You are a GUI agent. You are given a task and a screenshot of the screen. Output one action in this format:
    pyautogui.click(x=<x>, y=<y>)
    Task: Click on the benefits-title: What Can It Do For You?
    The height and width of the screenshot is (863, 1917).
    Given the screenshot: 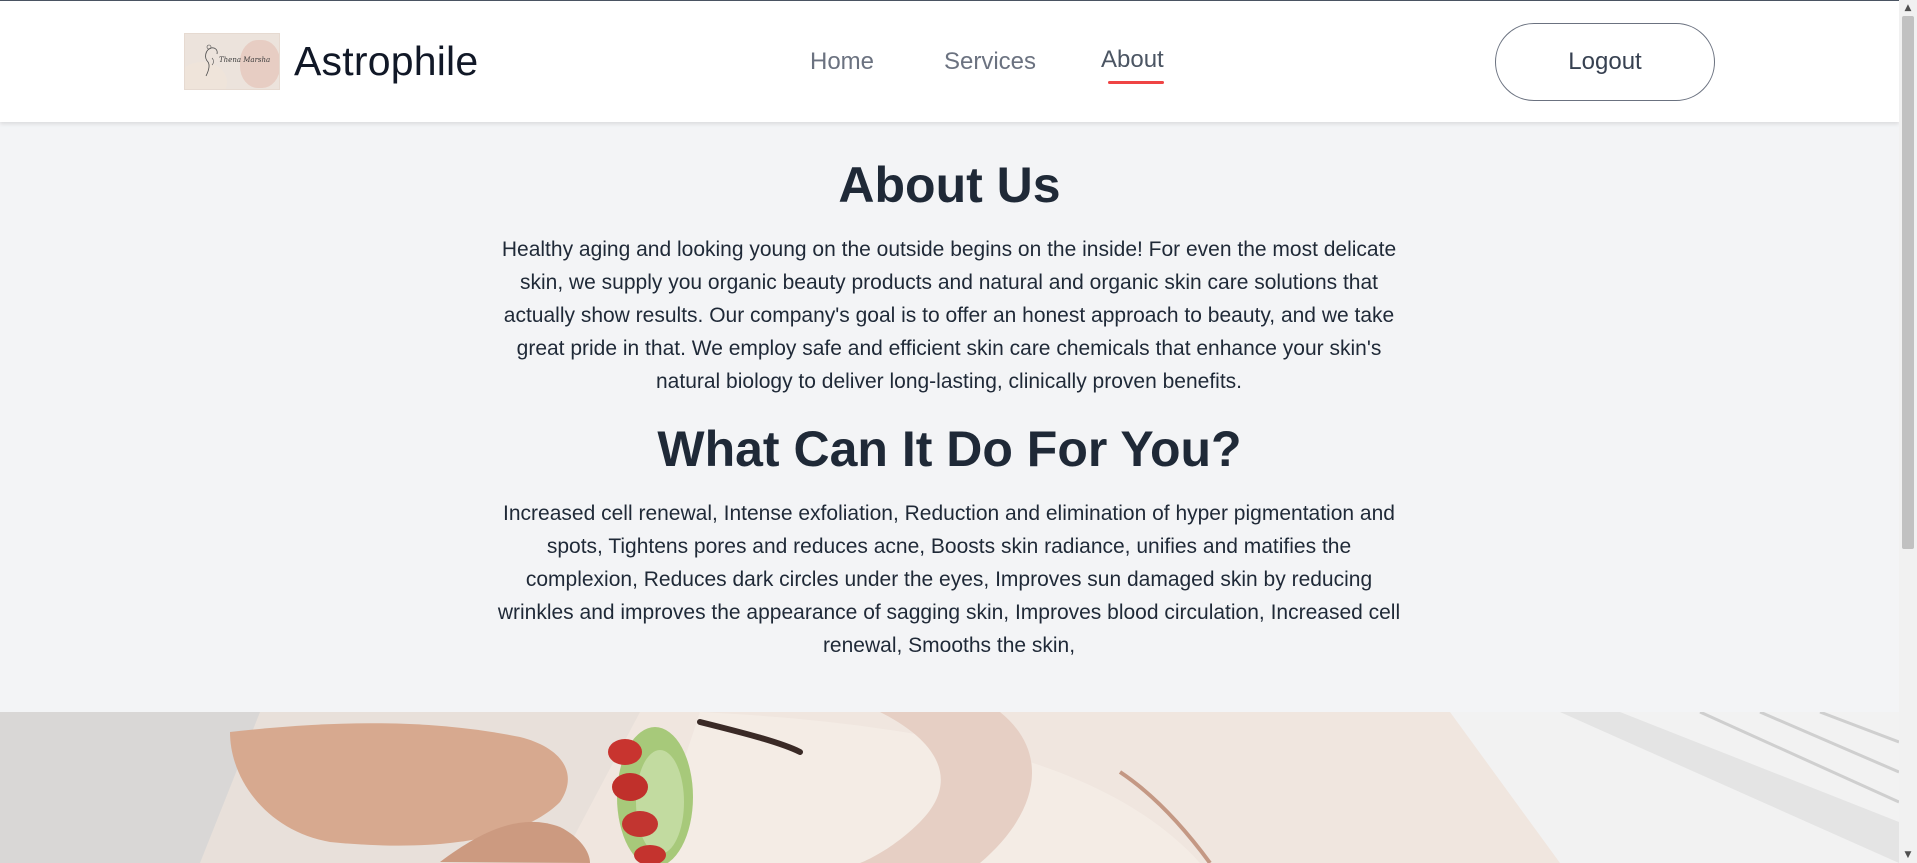 What is the action you would take?
    pyautogui.click(x=949, y=449)
    